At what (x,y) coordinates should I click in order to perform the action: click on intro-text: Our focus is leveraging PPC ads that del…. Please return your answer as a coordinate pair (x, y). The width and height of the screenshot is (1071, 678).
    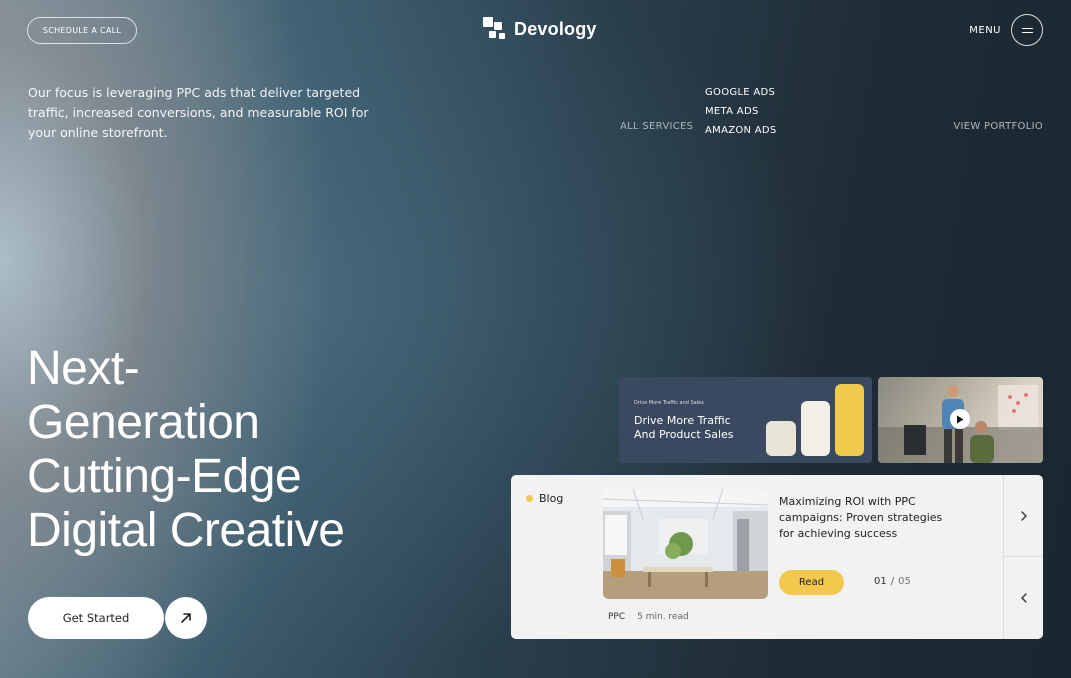
    Looking at the image, I should click on (198, 112).